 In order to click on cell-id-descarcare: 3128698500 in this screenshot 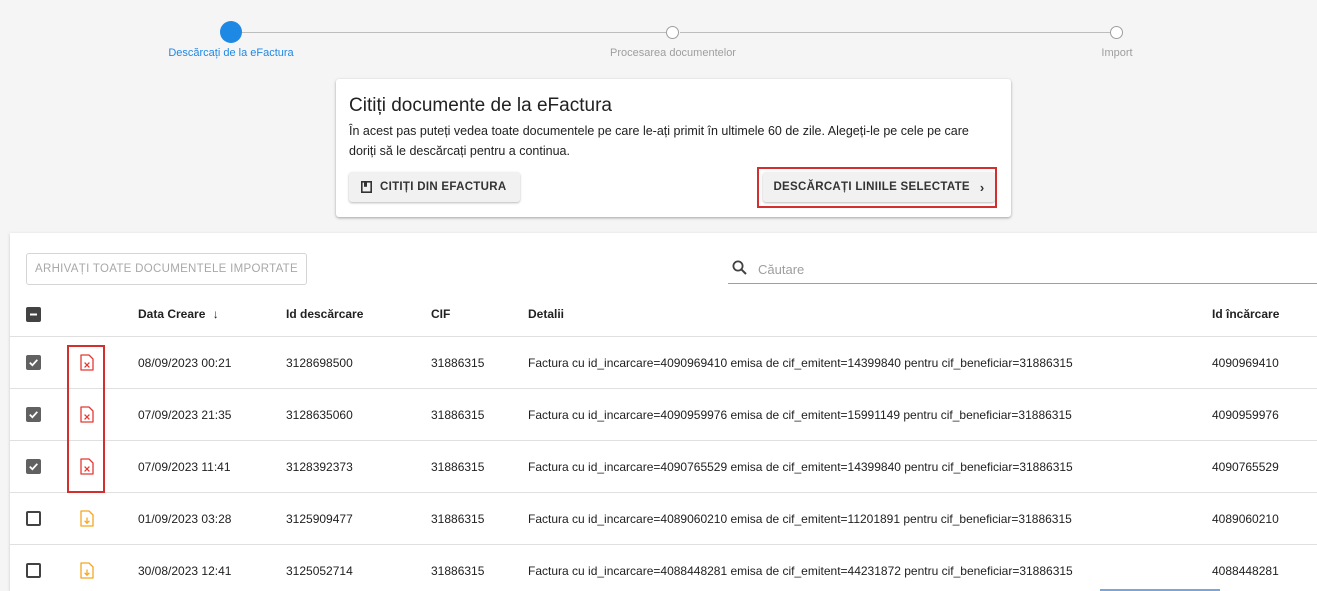, I will do `click(319, 363)`.